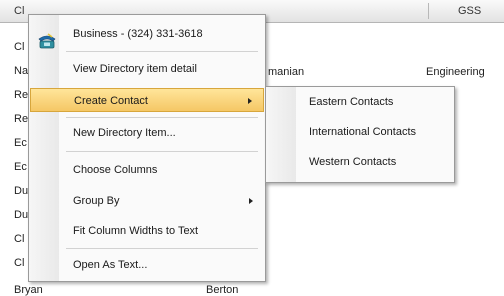  What do you see at coordinates (115, 170) in the screenshot?
I see `menu-item-label: Choose Columns` at bounding box center [115, 170].